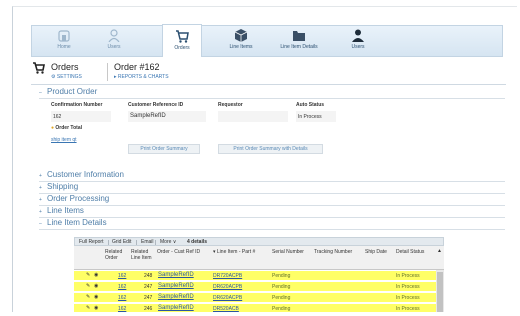 This screenshot has width=520, height=316. I want to click on print-summary-details-button: Print Order Summary with Details, so click(270, 149).